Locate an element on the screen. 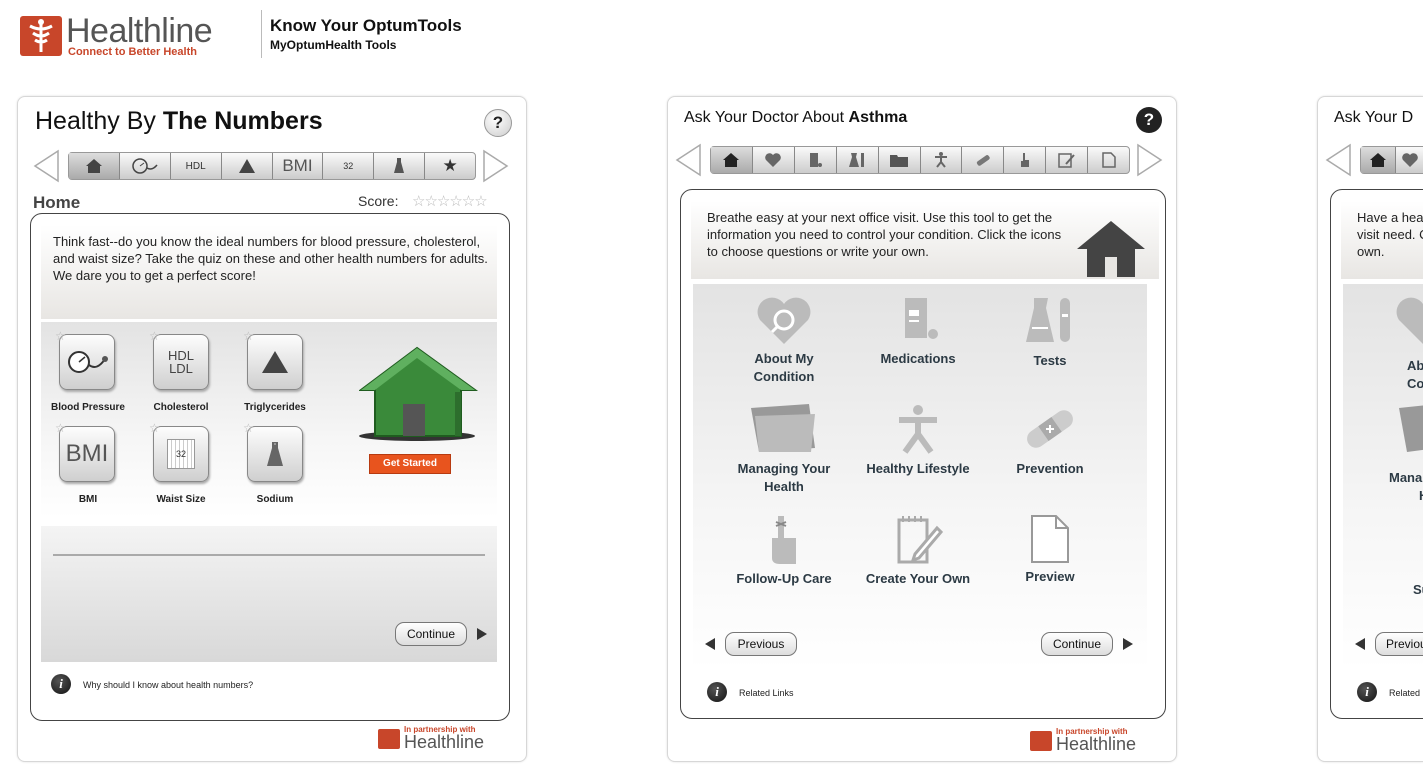  nav-strip is located at coordinates (1391, 160).